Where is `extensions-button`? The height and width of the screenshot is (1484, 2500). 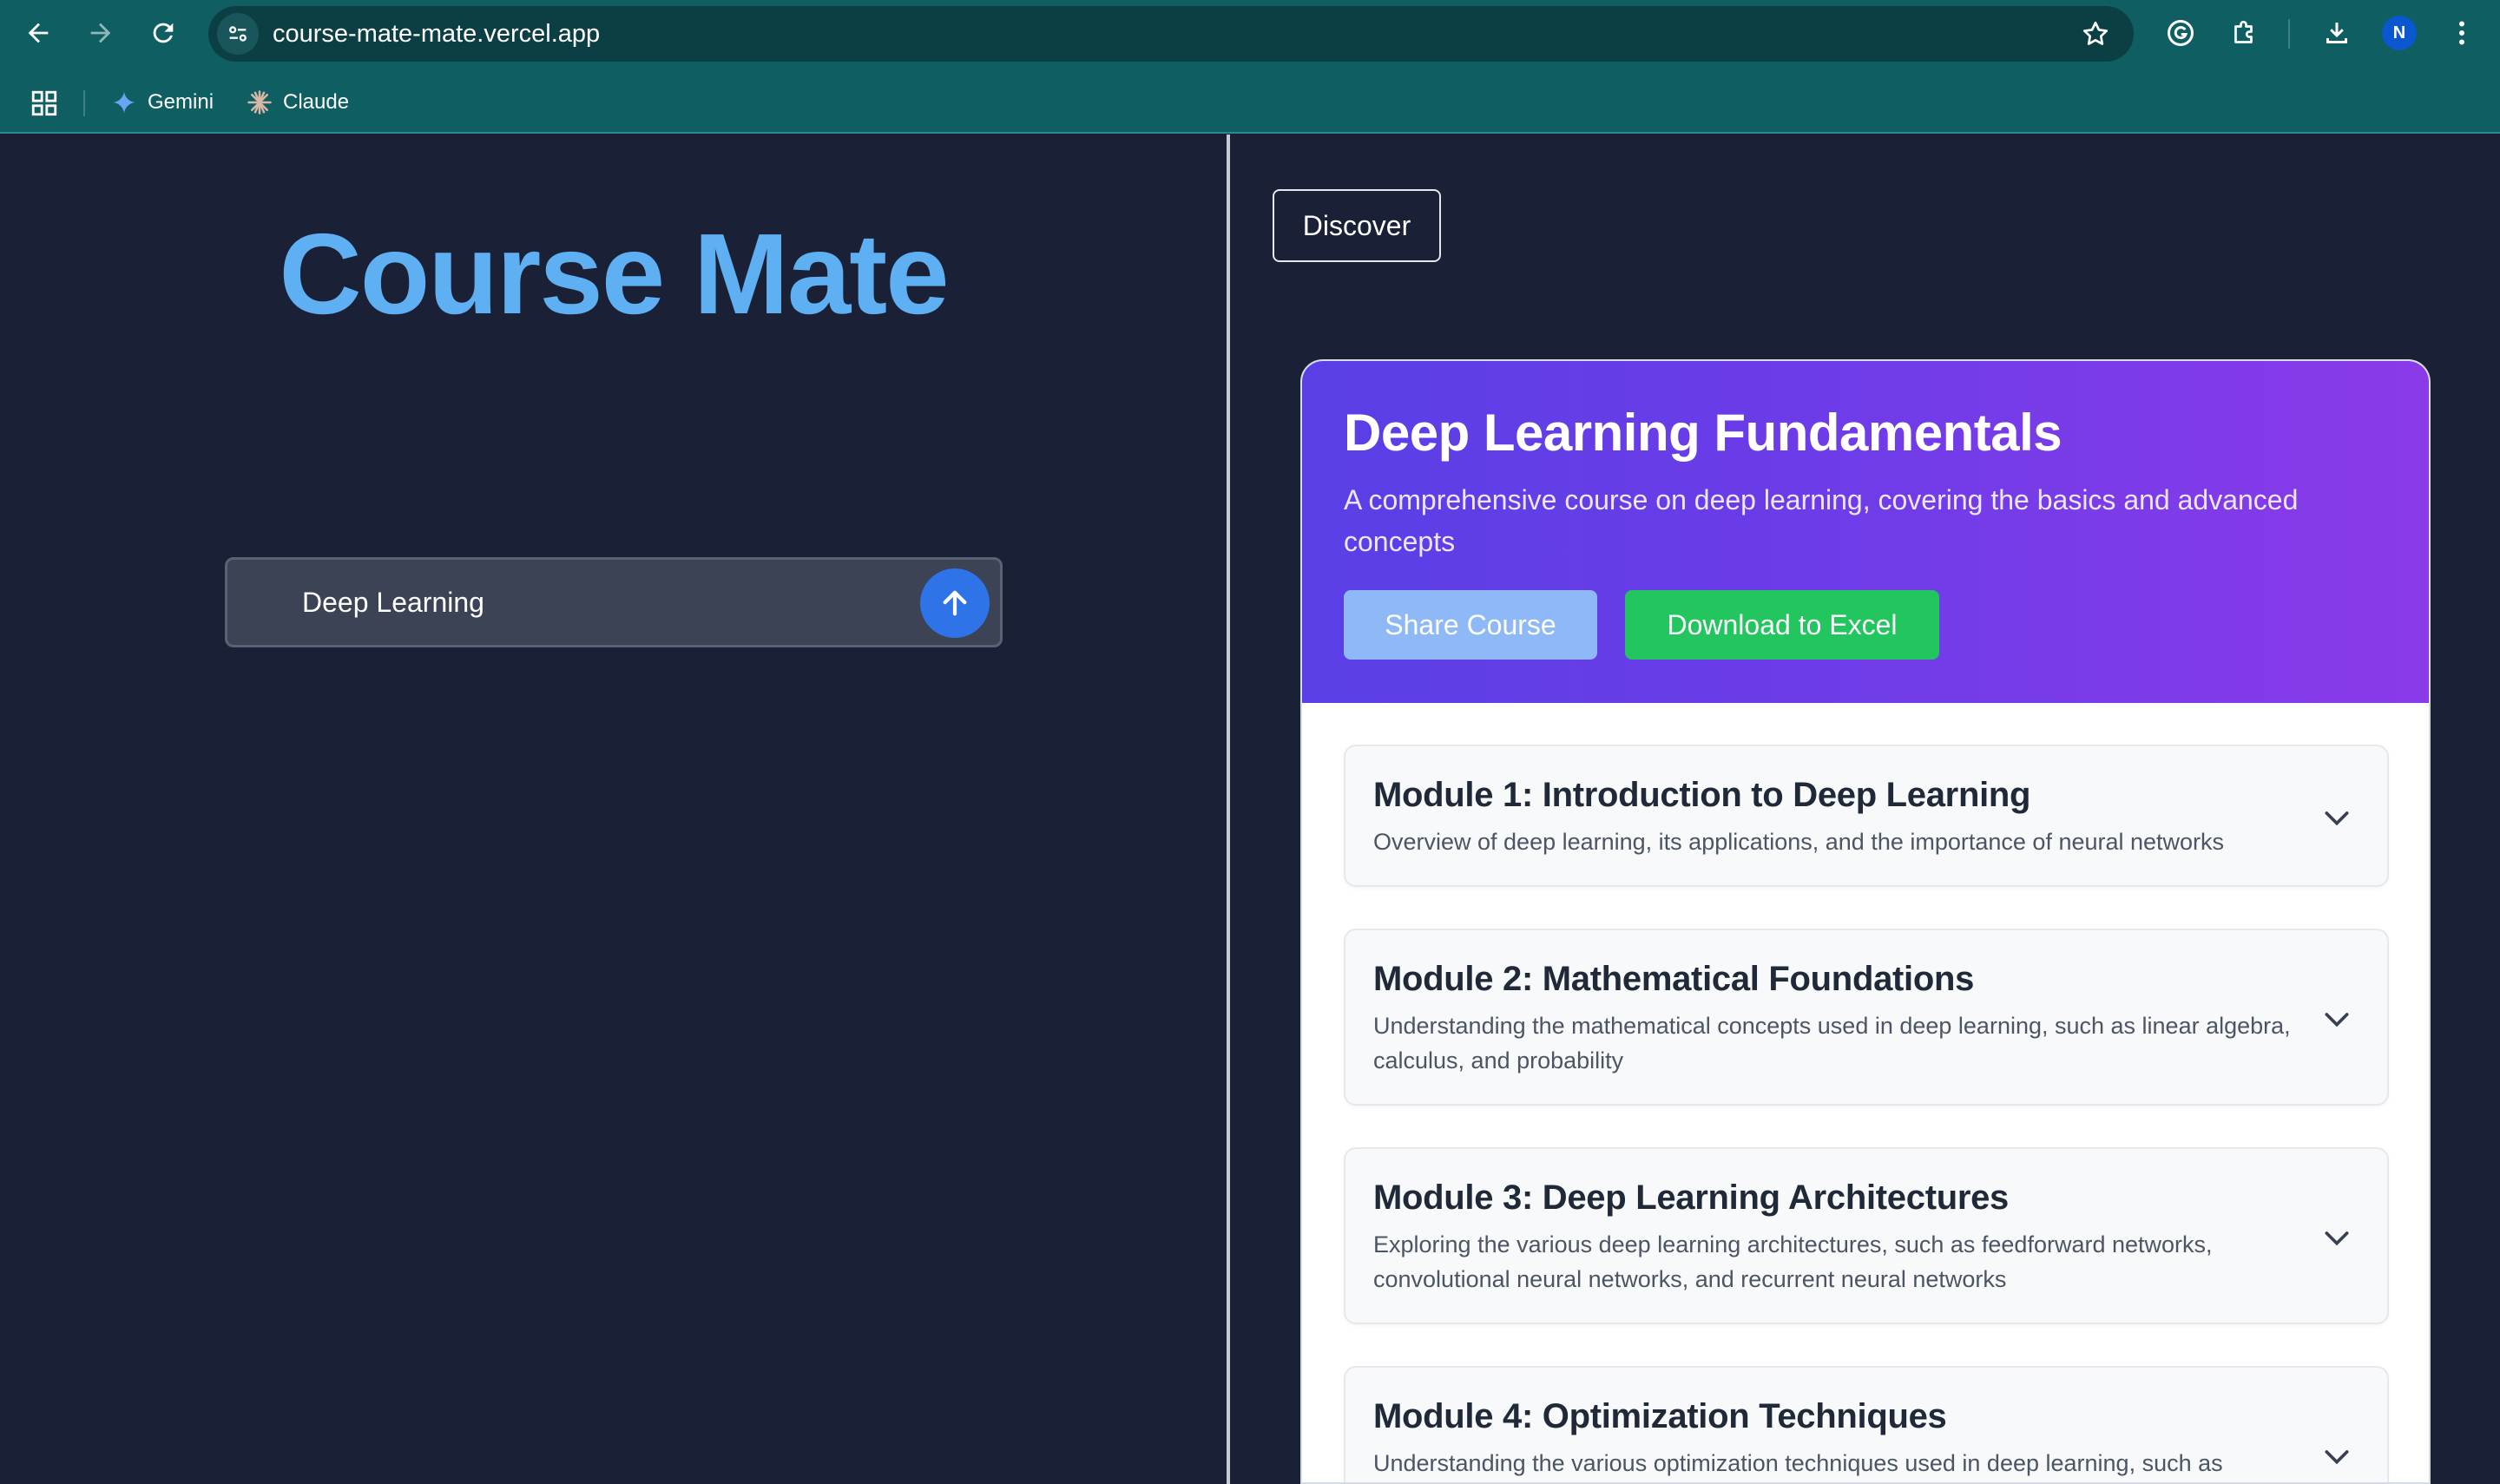 extensions-button is located at coordinates (2245, 33).